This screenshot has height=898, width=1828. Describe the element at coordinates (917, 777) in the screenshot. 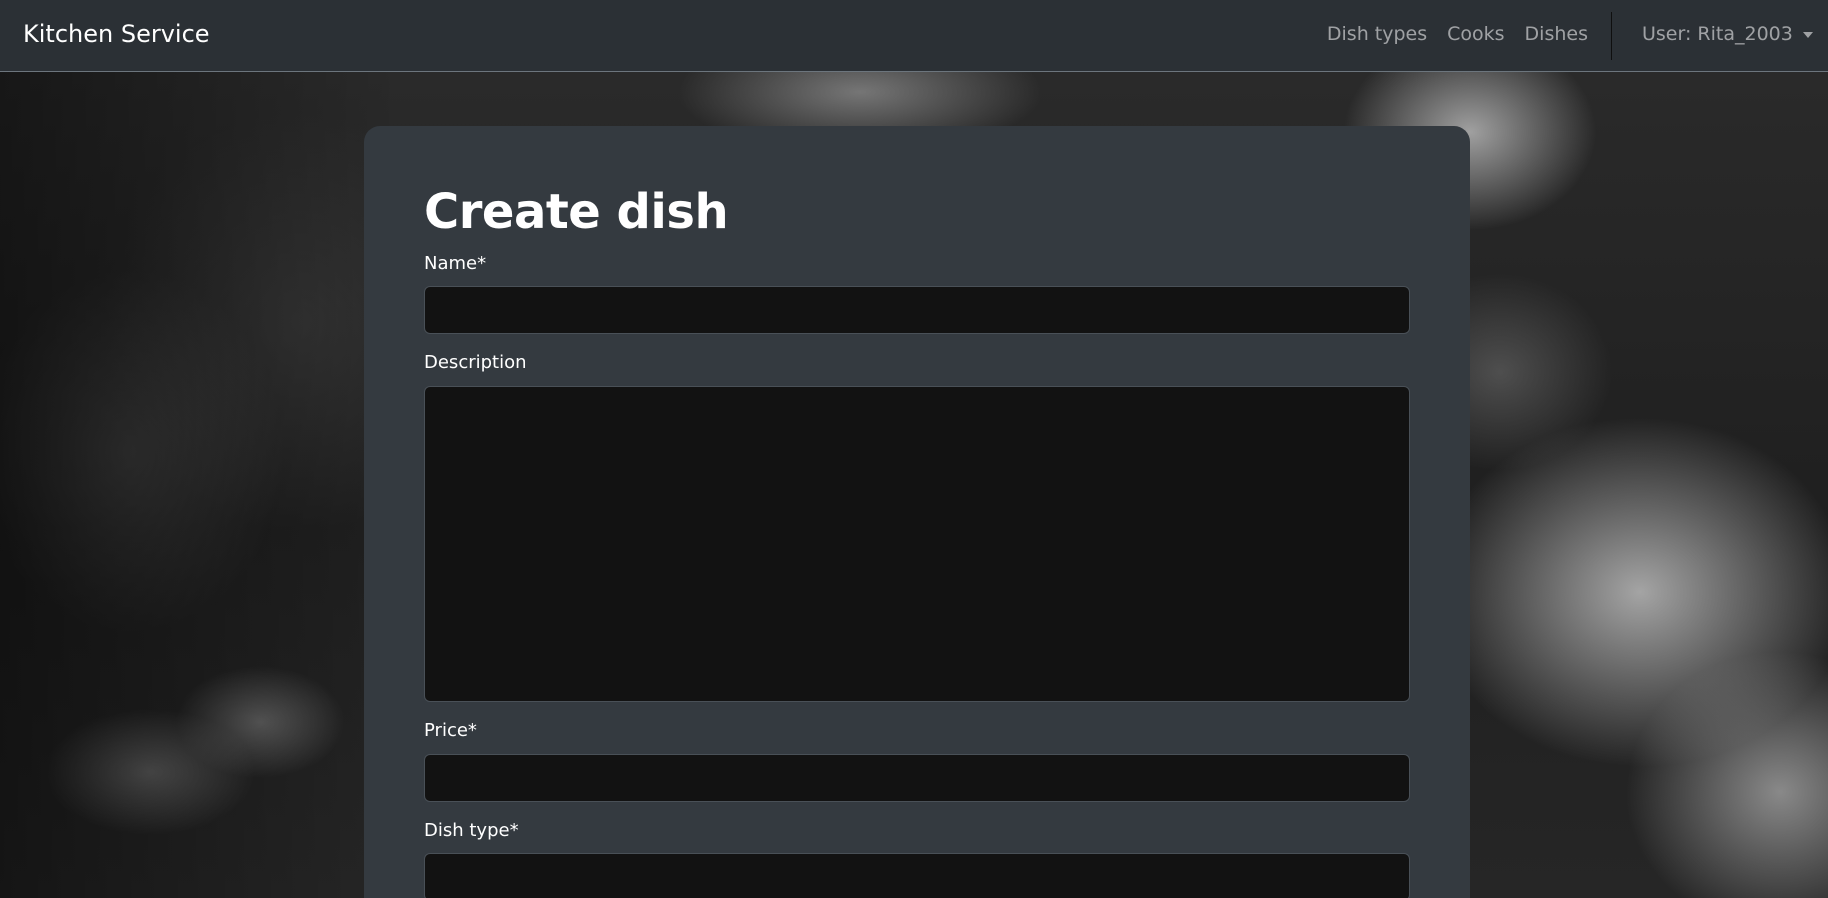

I see `price-input` at that location.